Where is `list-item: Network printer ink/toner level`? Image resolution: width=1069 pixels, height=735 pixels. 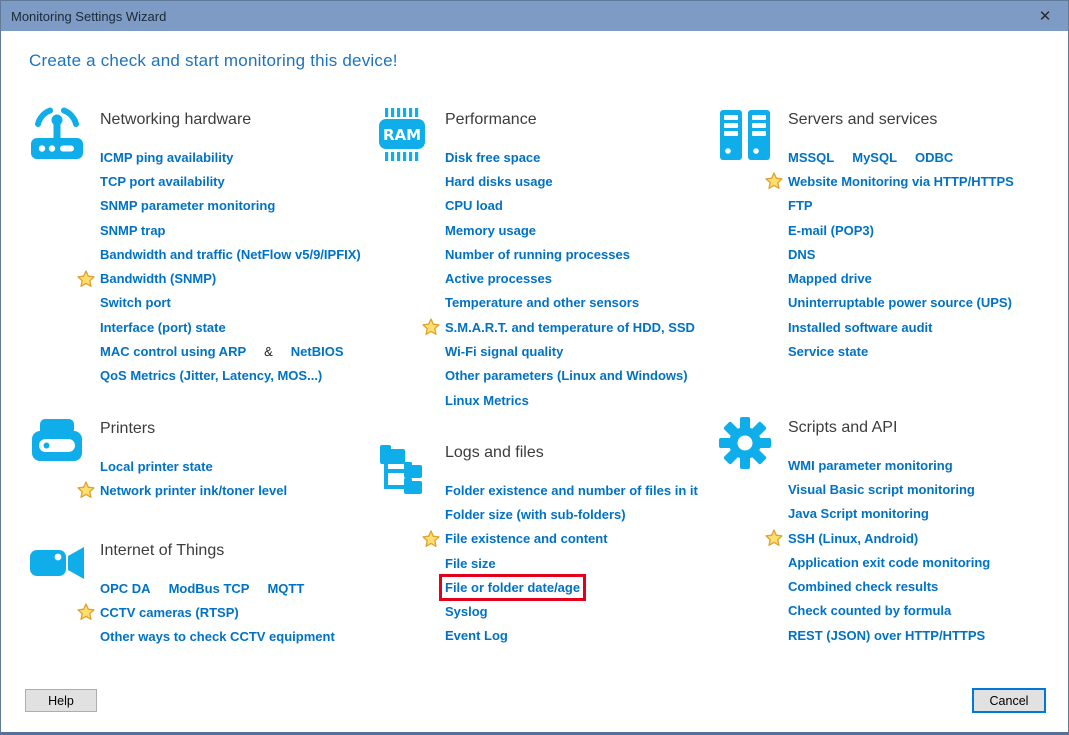 list-item: Network printer ink/toner level is located at coordinates (229, 490).